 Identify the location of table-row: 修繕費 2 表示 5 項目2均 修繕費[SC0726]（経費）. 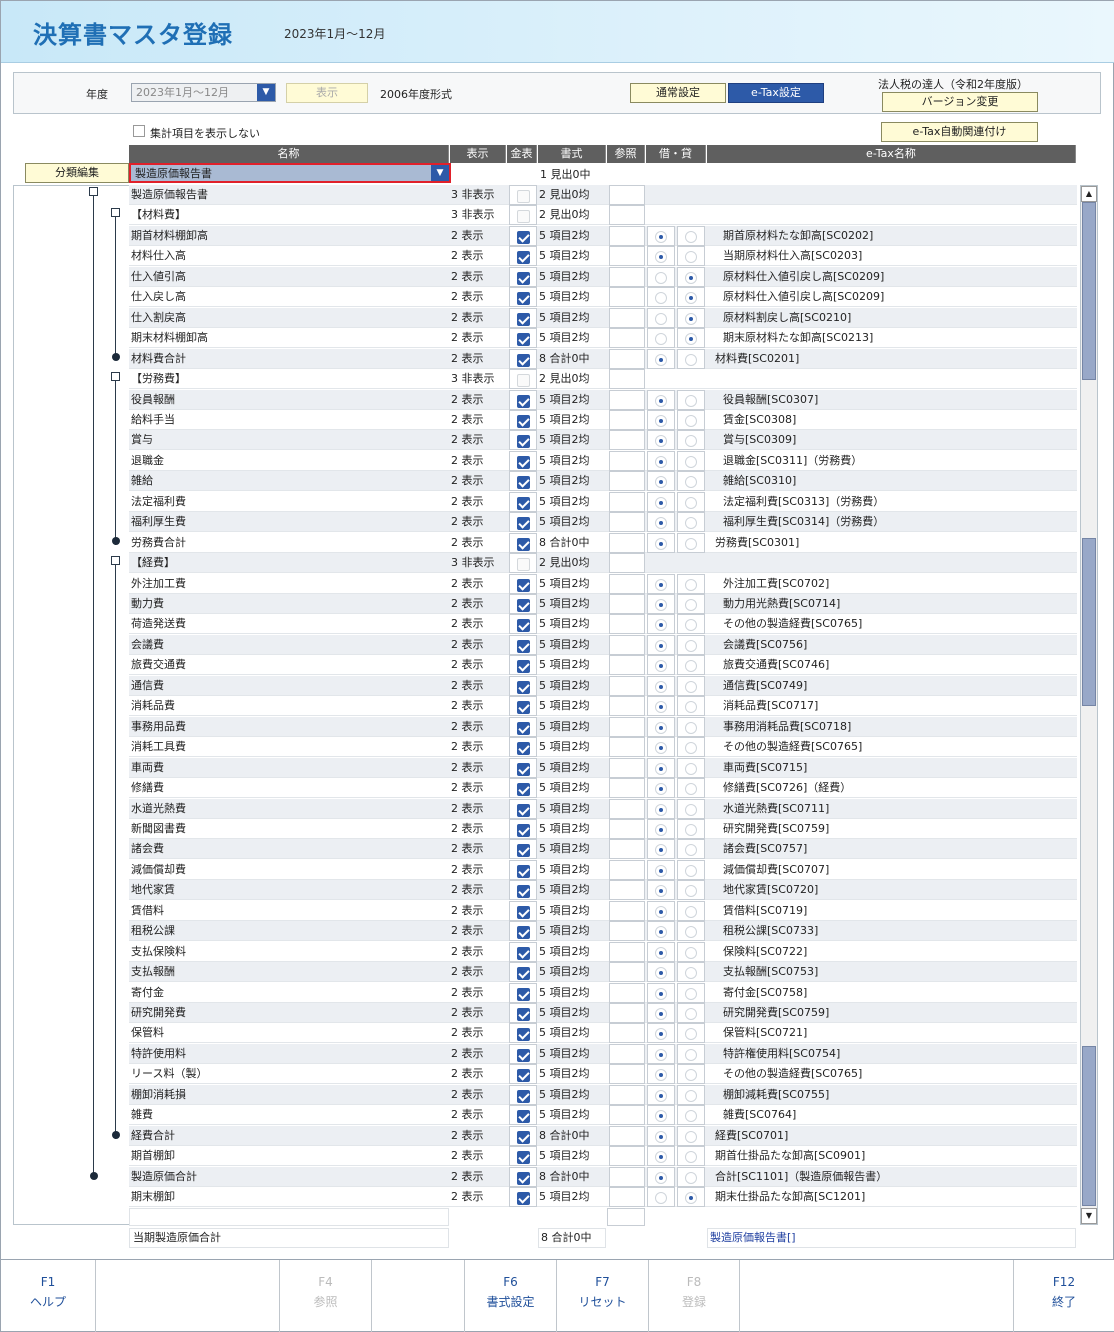
(603, 788).